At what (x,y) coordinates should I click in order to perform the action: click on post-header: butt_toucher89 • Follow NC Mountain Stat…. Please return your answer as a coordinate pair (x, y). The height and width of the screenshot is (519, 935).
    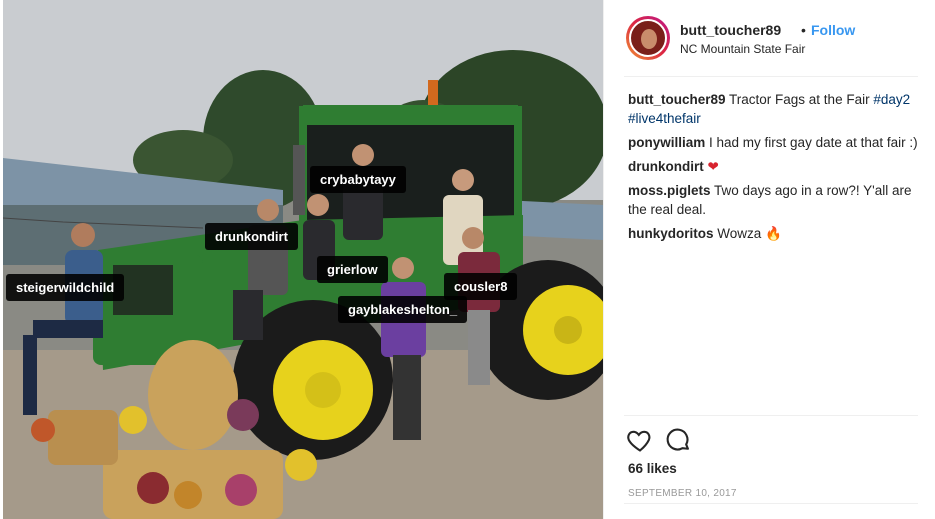
    Looking at the image, I should click on (771, 45).